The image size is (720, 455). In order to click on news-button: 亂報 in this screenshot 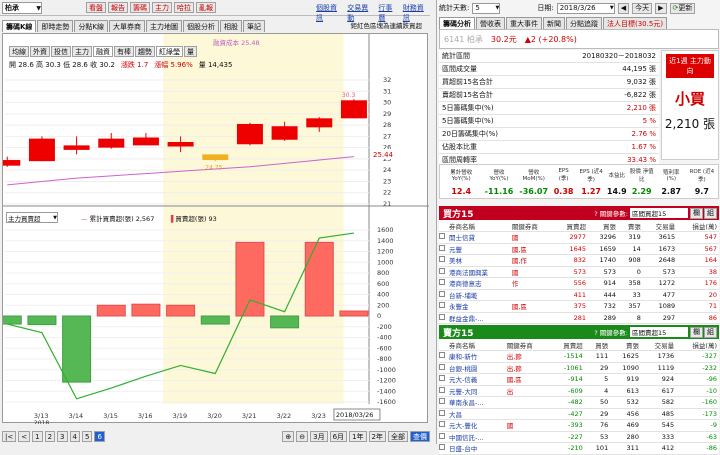, I will do `click(206, 7)`.